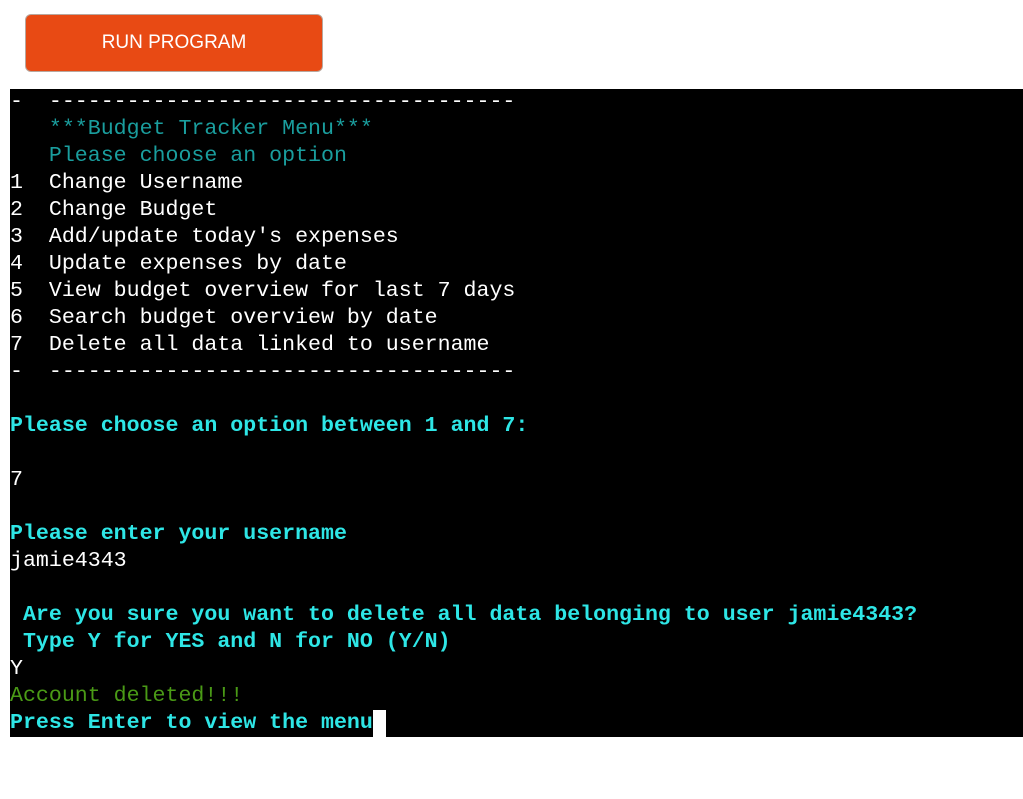 This screenshot has width=1023, height=799. What do you see at coordinates (269, 426) in the screenshot?
I see `option-prompt: Please choose an option between 1 and 7:` at bounding box center [269, 426].